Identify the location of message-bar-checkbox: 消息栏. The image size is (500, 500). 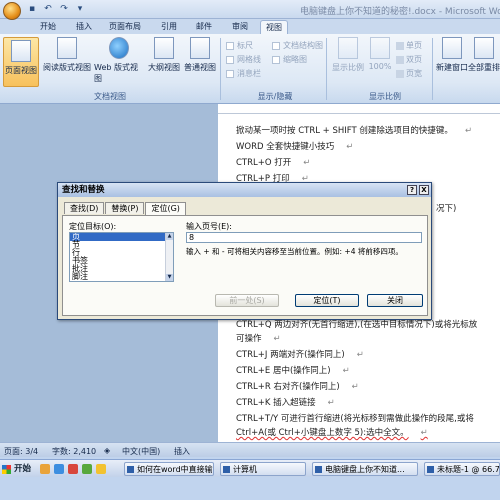
(243, 73).